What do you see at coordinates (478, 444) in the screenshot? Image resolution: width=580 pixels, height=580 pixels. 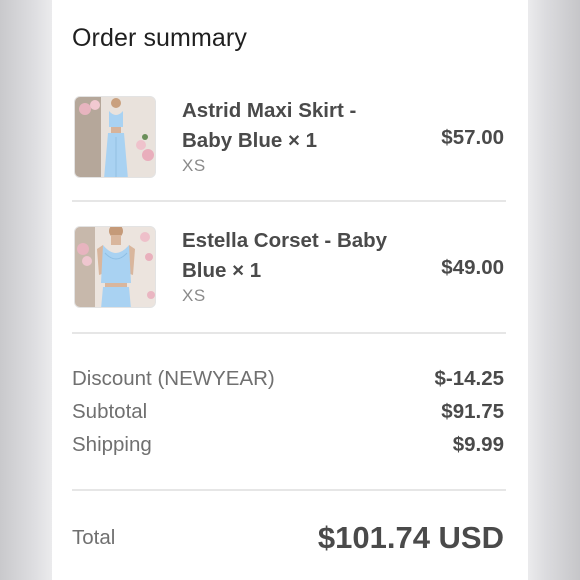 I see `shipping-value: $9.99` at bounding box center [478, 444].